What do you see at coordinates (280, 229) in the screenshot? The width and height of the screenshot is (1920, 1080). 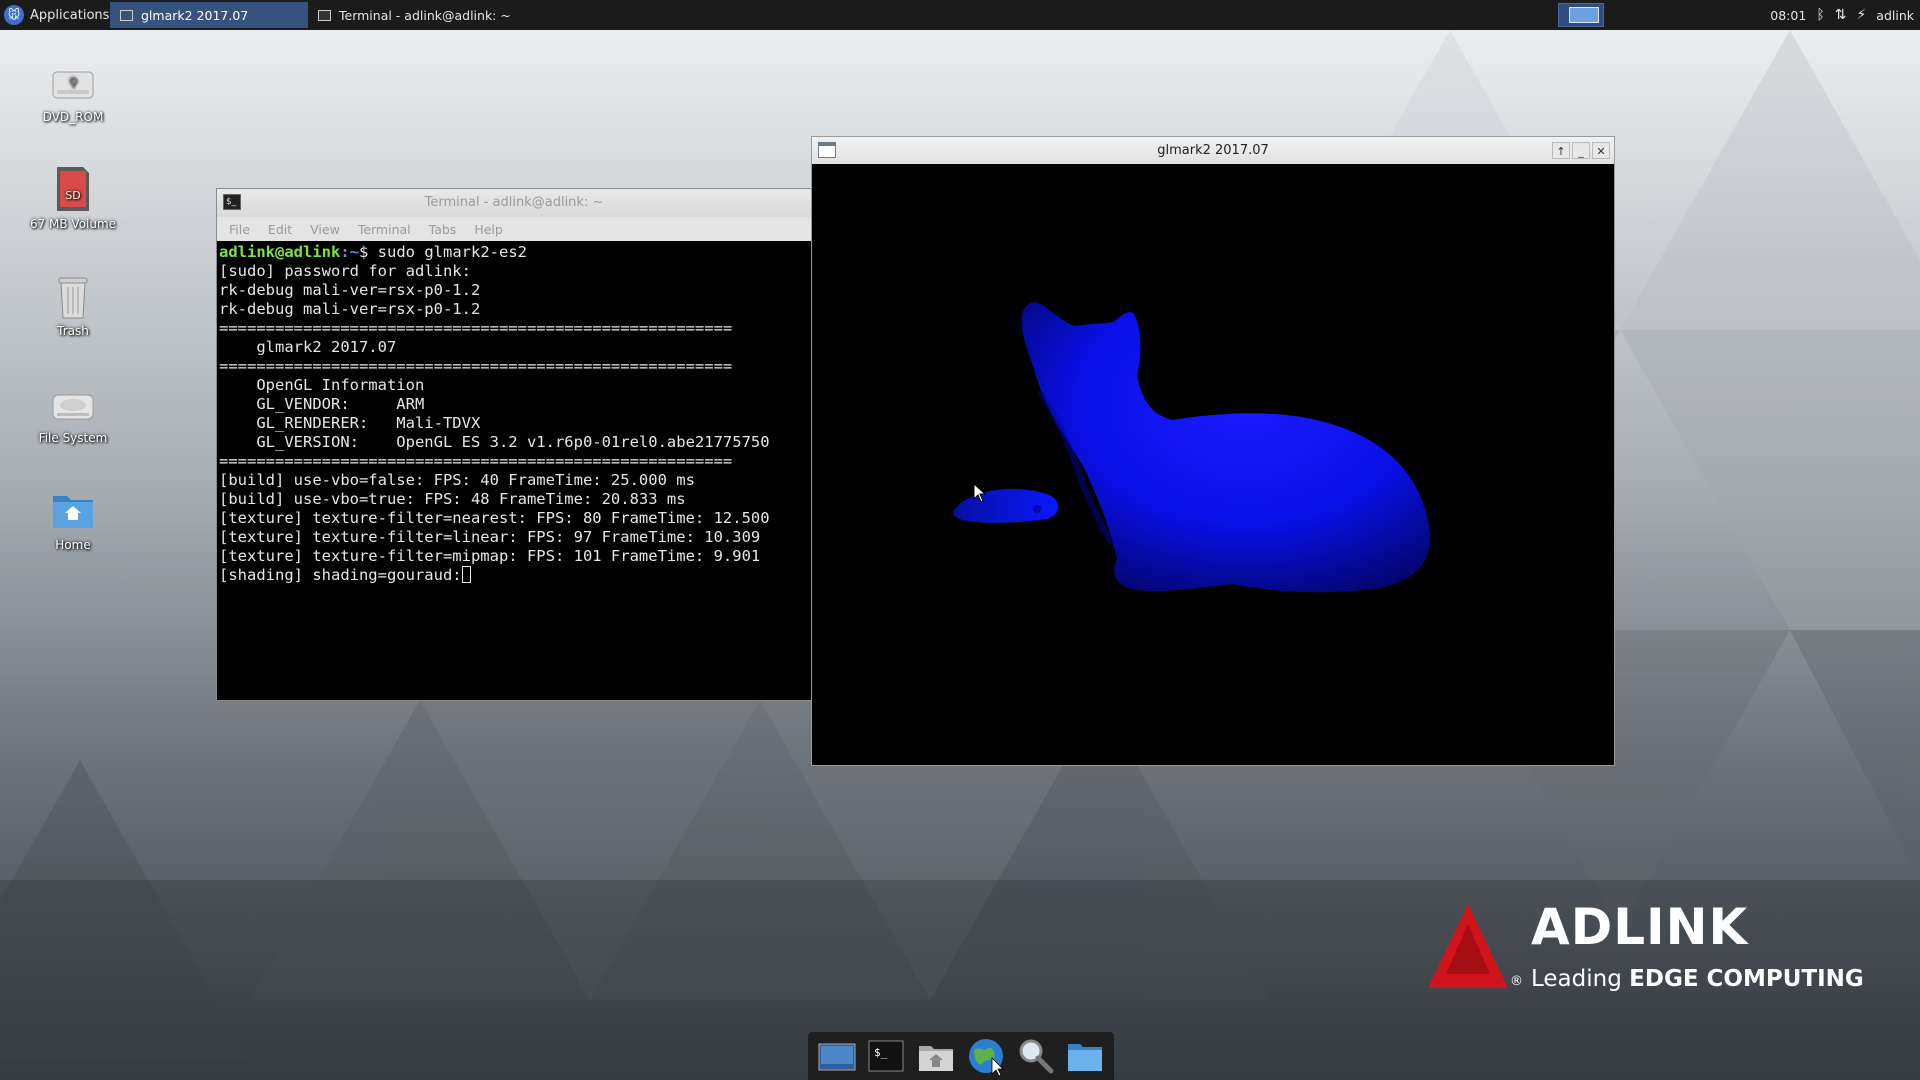 I see `menu-edit: Edit` at bounding box center [280, 229].